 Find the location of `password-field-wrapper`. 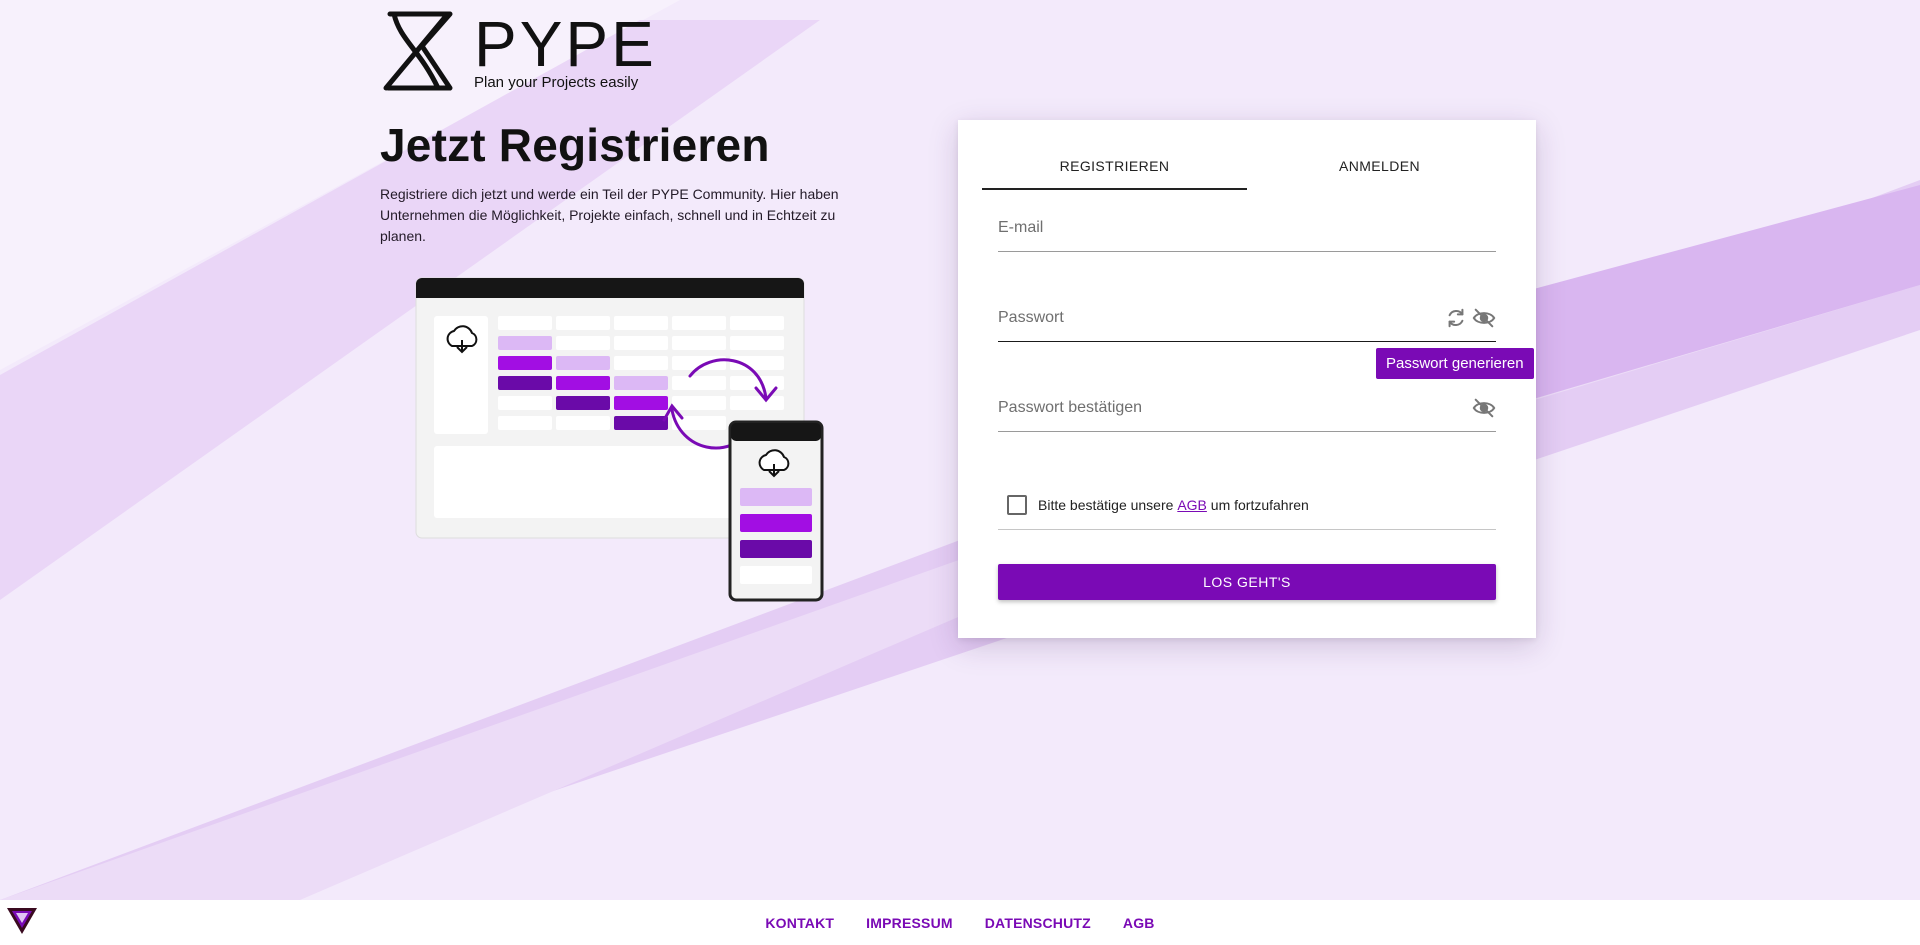

password-field-wrapper is located at coordinates (1247, 320).